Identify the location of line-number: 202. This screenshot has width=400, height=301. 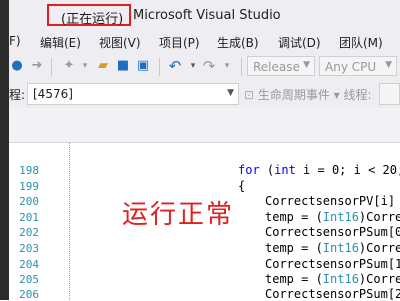
(29, 232).